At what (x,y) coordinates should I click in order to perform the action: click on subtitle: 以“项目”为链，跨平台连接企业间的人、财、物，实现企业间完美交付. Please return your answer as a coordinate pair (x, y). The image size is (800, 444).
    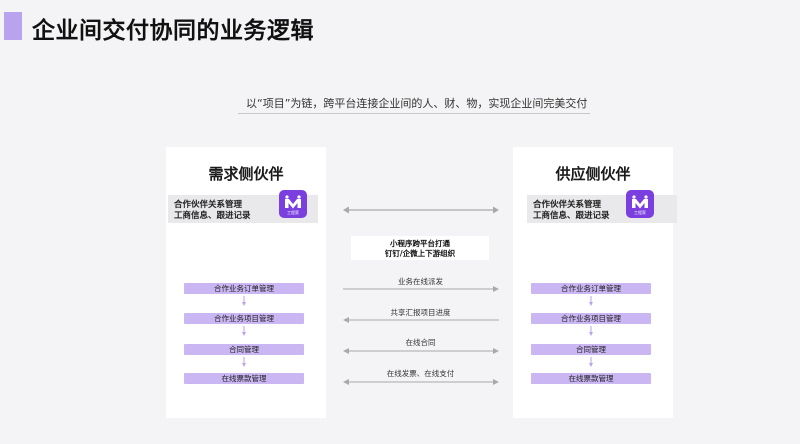
    Looking at the image, I should click on (417, 103).